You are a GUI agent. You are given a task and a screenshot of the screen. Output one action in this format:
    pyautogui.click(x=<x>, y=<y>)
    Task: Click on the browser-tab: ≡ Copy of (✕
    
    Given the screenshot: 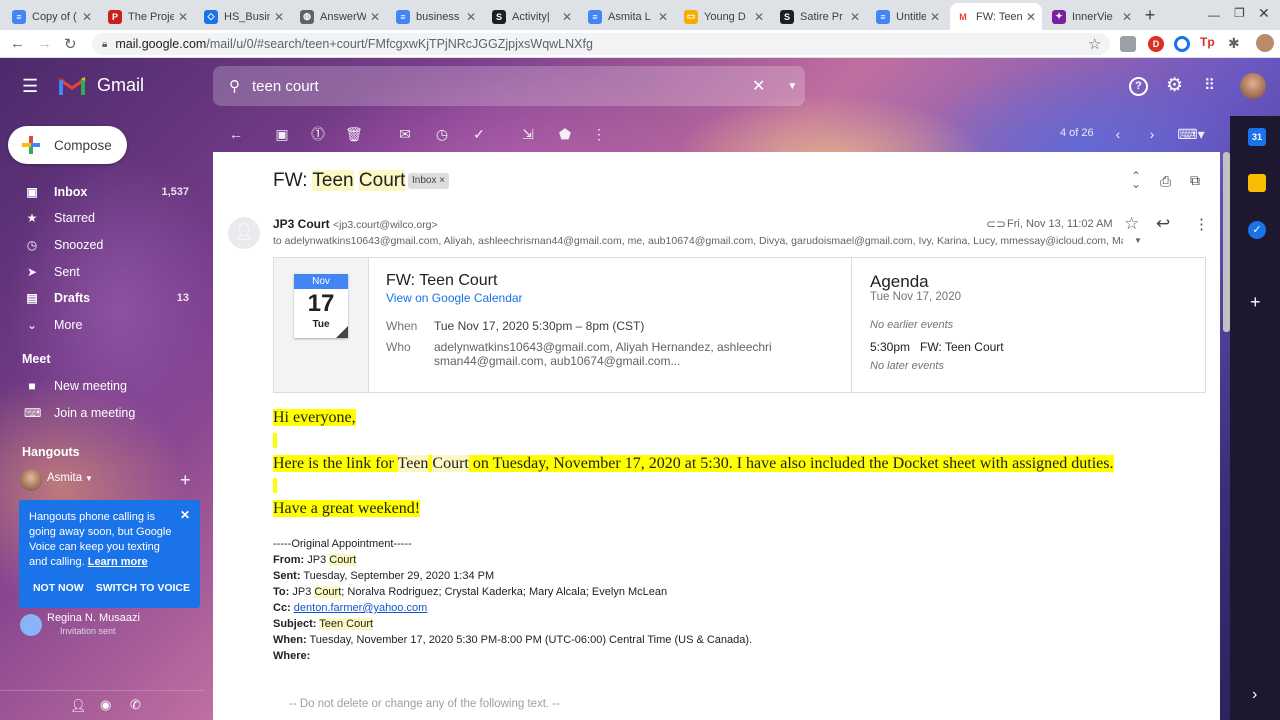 What is the action you would take?
    pyautogui.click(x=52, y=16)
    